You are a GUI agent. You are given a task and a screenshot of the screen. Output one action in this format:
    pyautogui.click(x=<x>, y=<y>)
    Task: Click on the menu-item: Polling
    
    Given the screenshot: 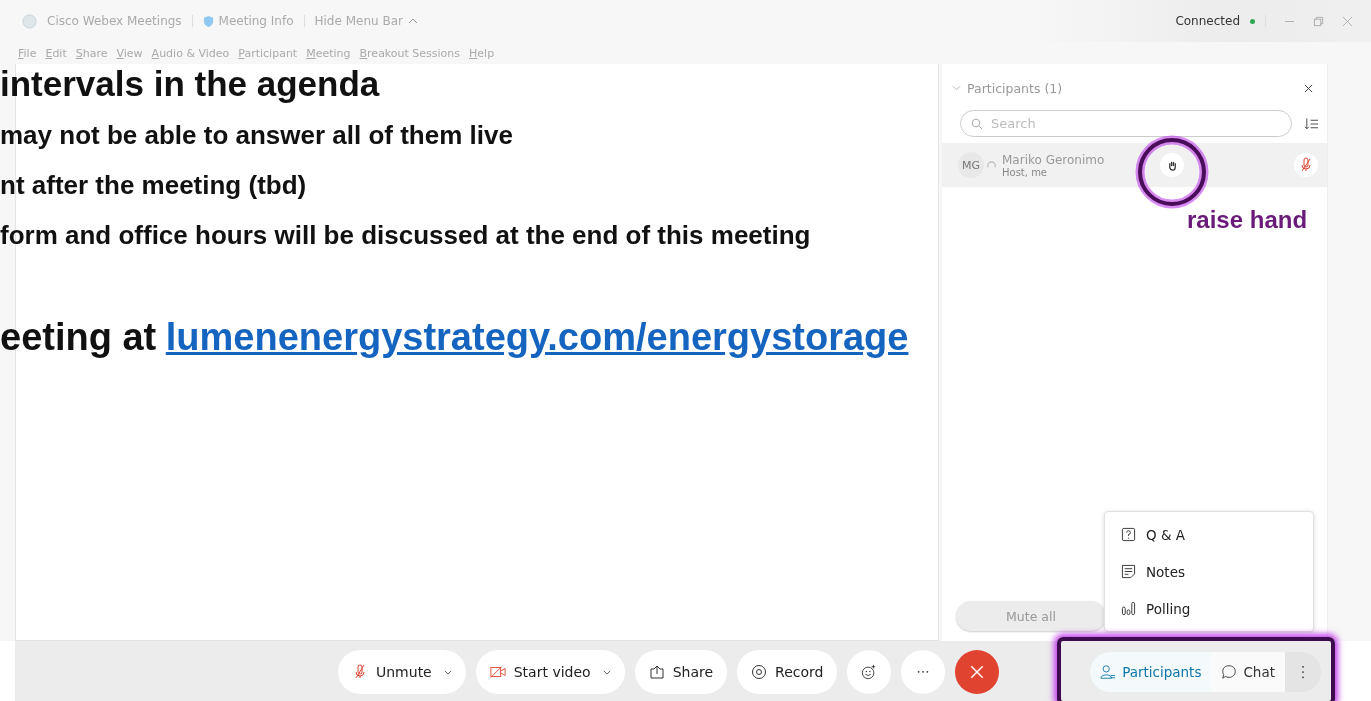 What is the action you would take?
    pyautogui.click(x=1209, y=608)
    